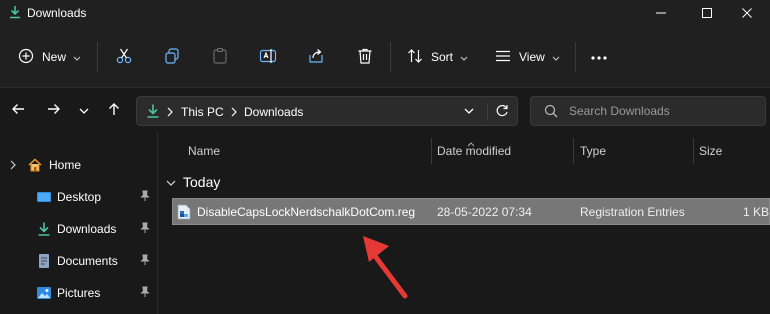 This screenshot has width=770, height=314. Describe the element at coordinates (632, 212) in the screenshot. I see `file-type: Registration Entries` at that location.